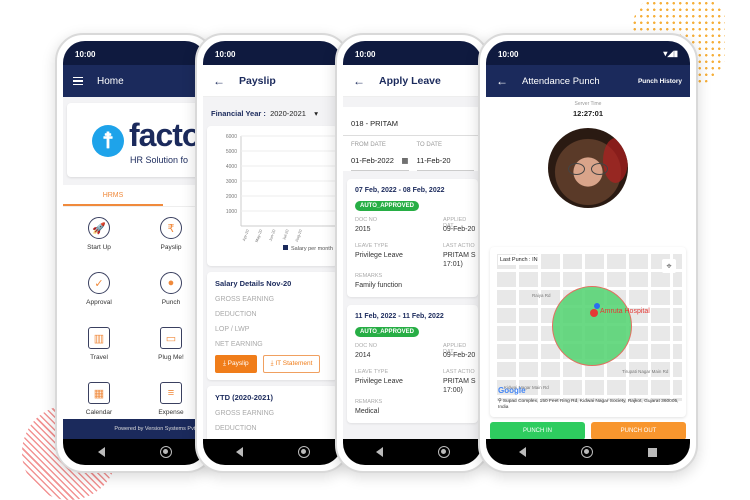 The image size is (750, 500). What do you see at coordinates (245, 235) in the screenshot?
I see `x-tick-label: Apr-20` at bounding box center [245, 235].